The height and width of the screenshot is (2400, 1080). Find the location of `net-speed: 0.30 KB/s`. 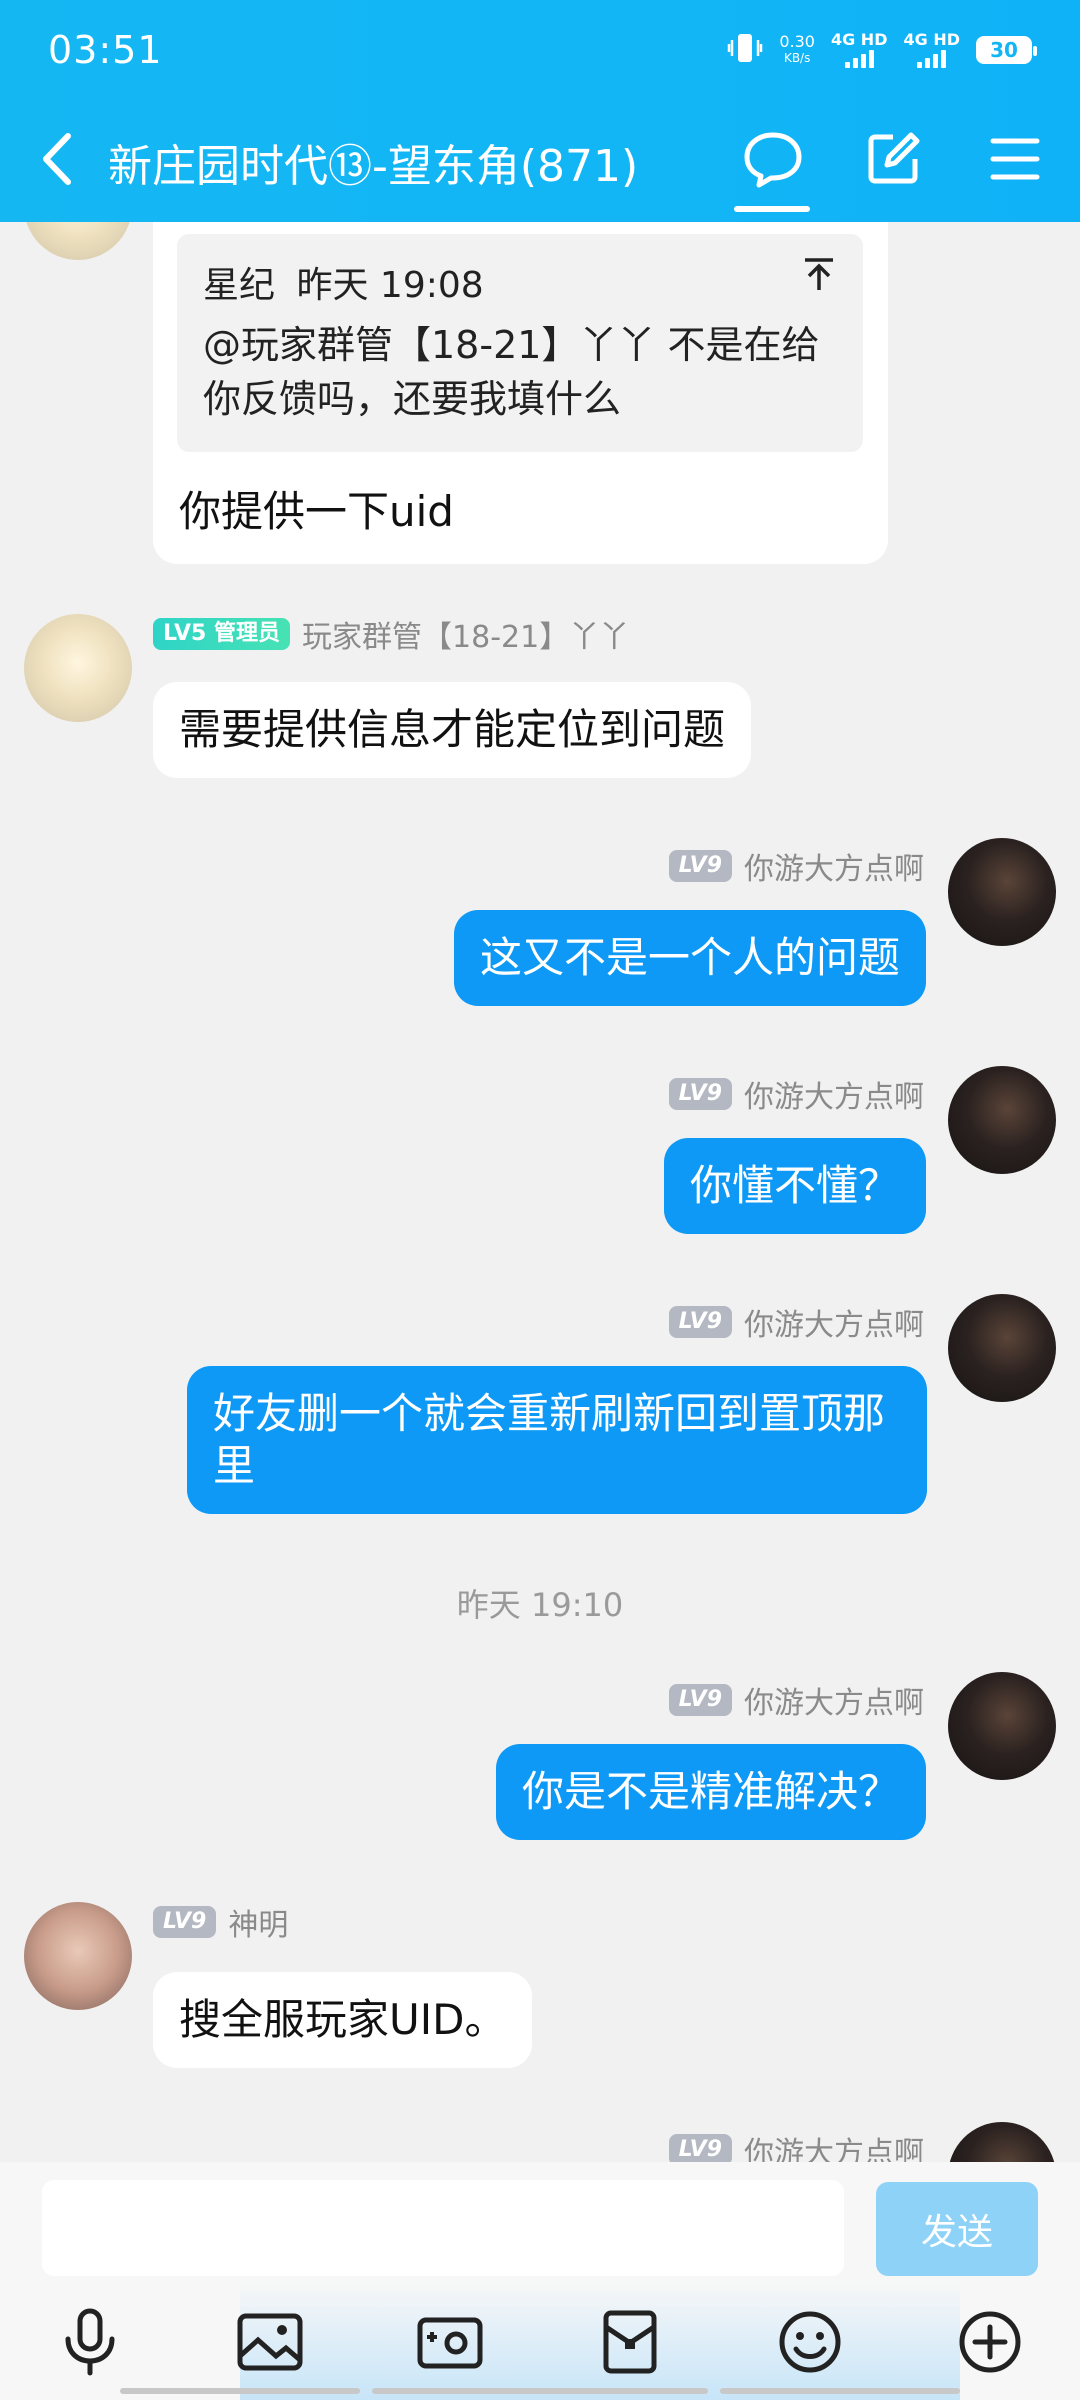

net-speed: 0.30 KB/s is located at coordinates (797, 50).